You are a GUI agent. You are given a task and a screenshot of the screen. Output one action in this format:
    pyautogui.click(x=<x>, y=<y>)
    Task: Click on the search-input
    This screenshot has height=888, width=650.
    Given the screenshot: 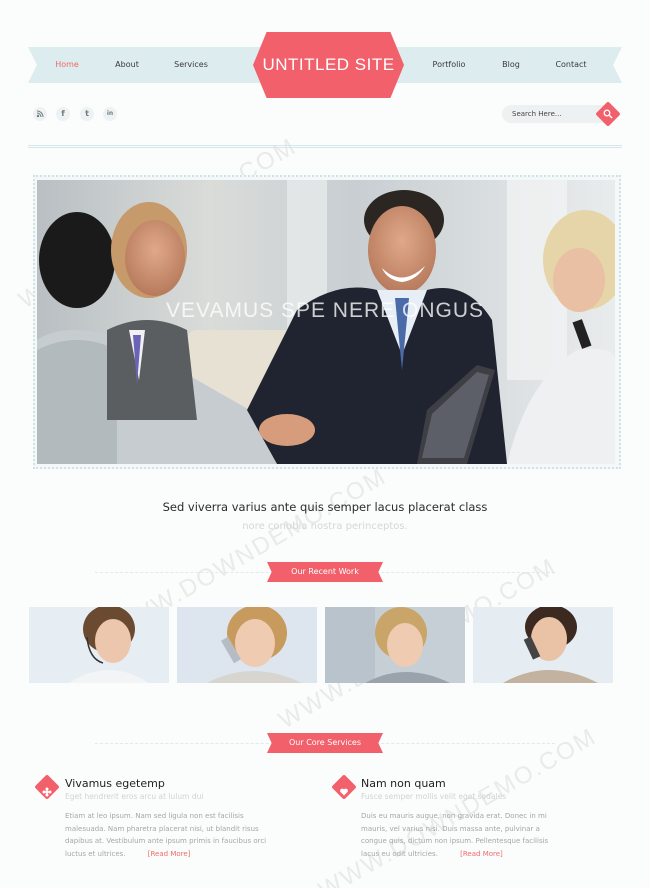 What is the action you would take?
    pyautogui.click(x=552, y=114)
    